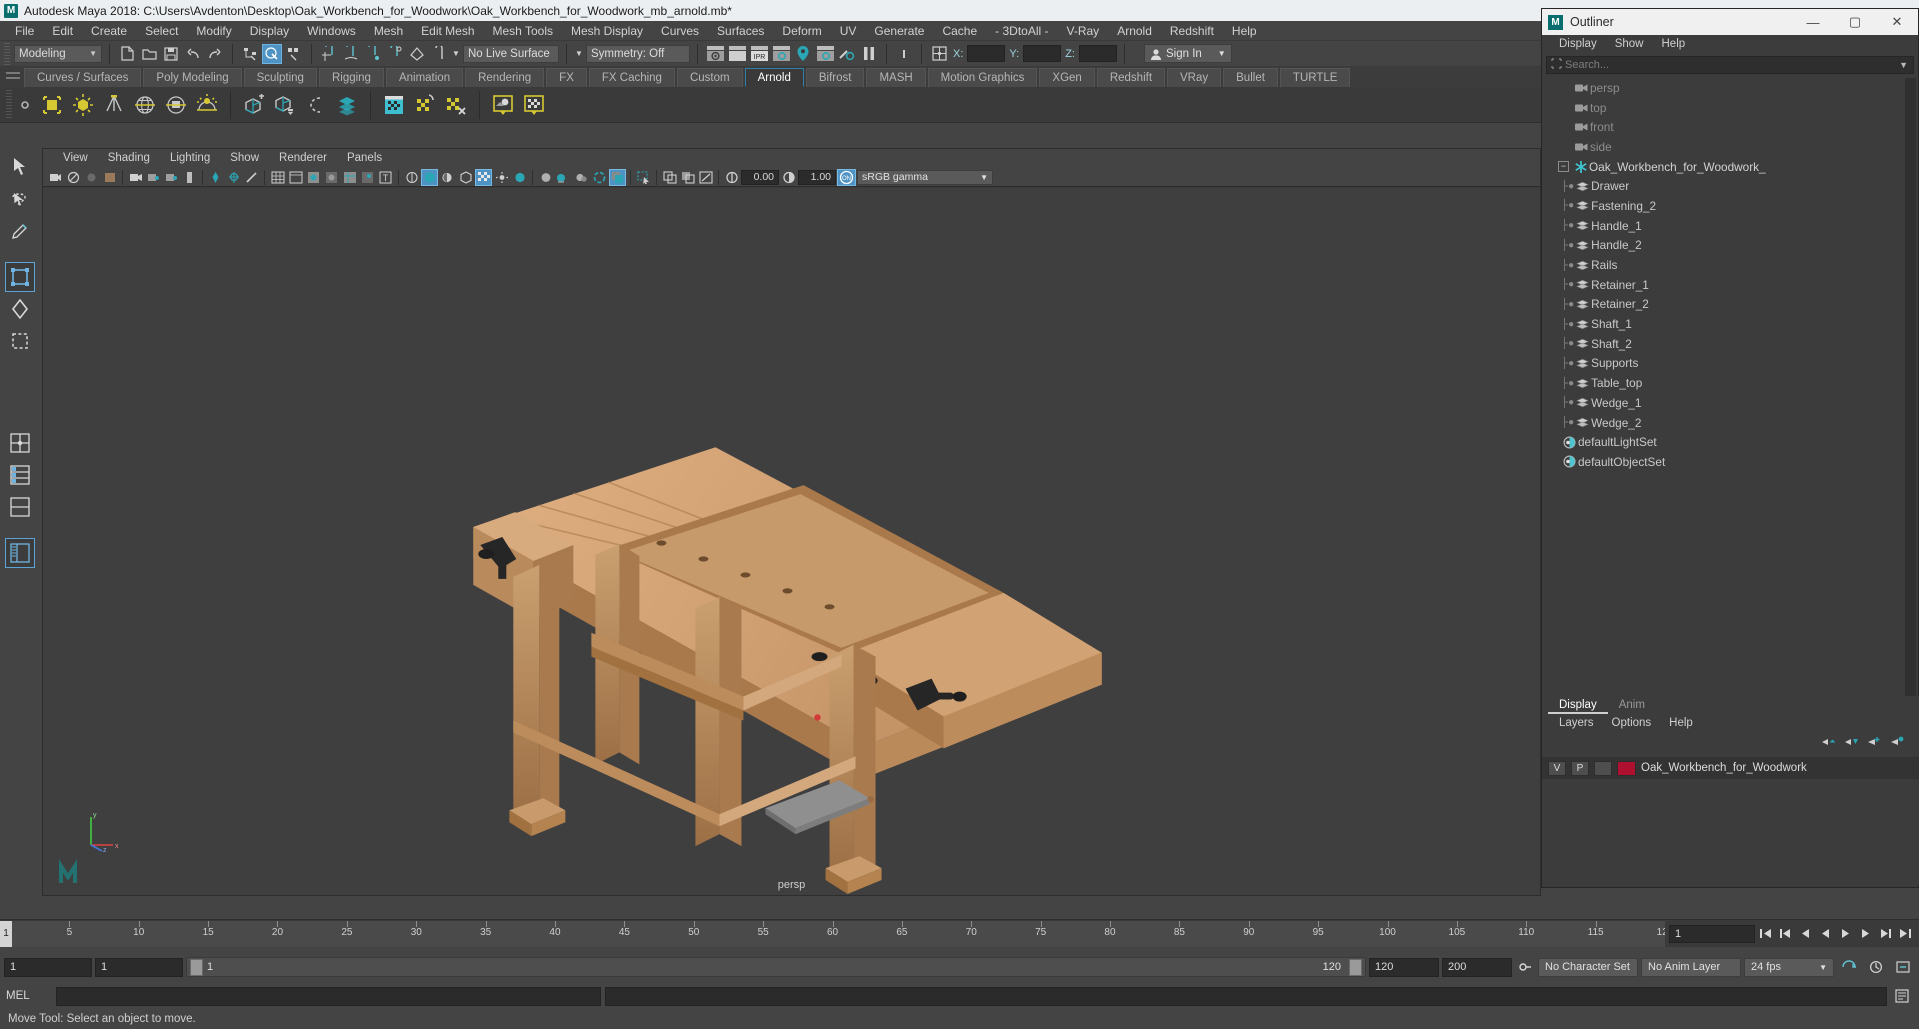 Image resolution: width=1919 pixels, height=1029 pixels. What do you see at coordinates (519, 177) in the screenshot?
I see `depth-of-field-icon` at bounding box center [519, 177].